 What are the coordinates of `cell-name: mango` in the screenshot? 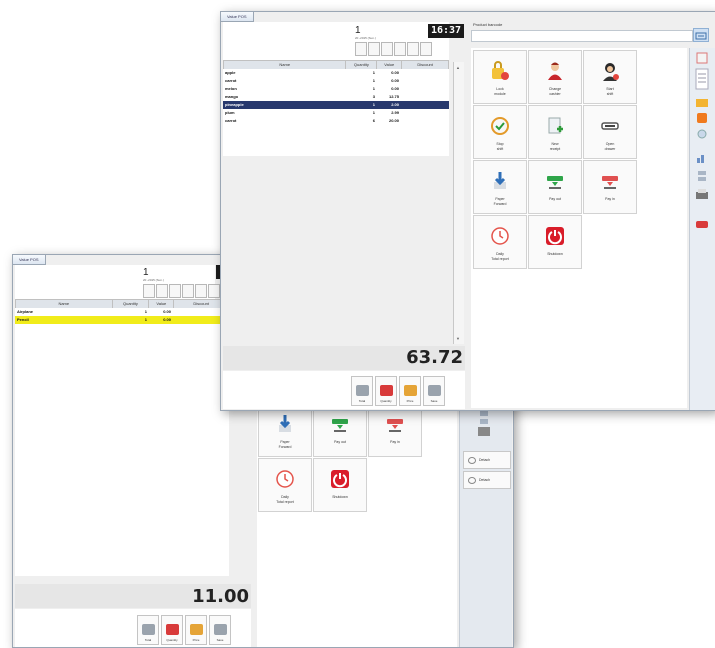 It's located at (232, 96).